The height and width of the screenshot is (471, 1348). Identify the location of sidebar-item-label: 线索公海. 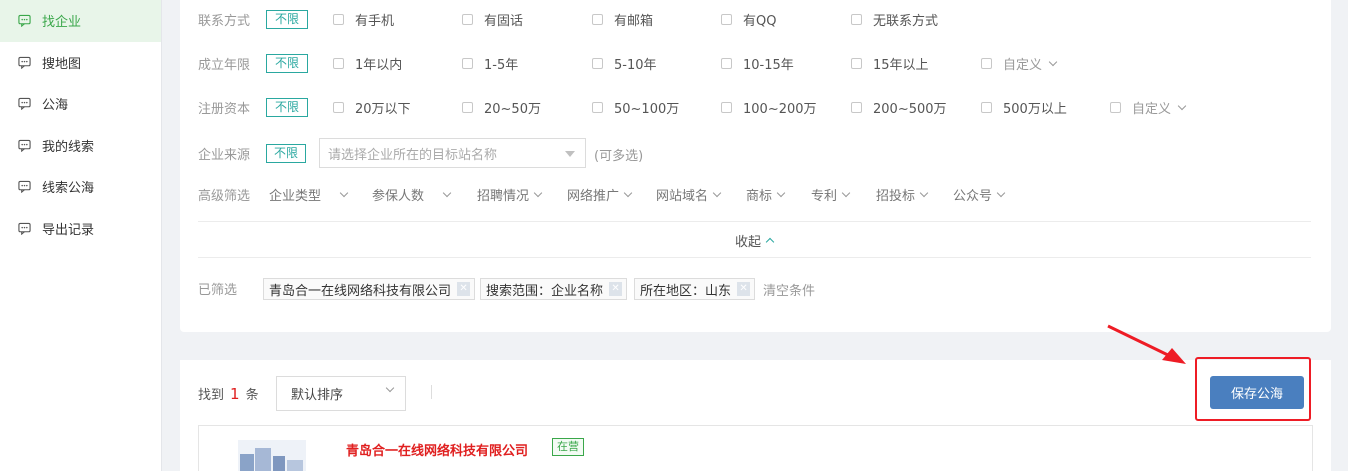
(68, 189).